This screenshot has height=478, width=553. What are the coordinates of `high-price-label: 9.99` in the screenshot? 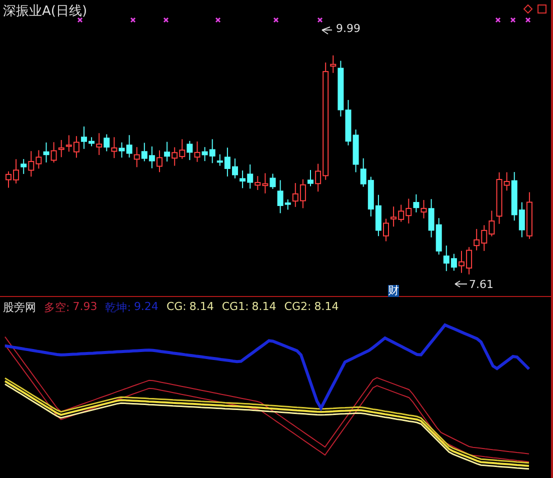 It's located at (348, 28).